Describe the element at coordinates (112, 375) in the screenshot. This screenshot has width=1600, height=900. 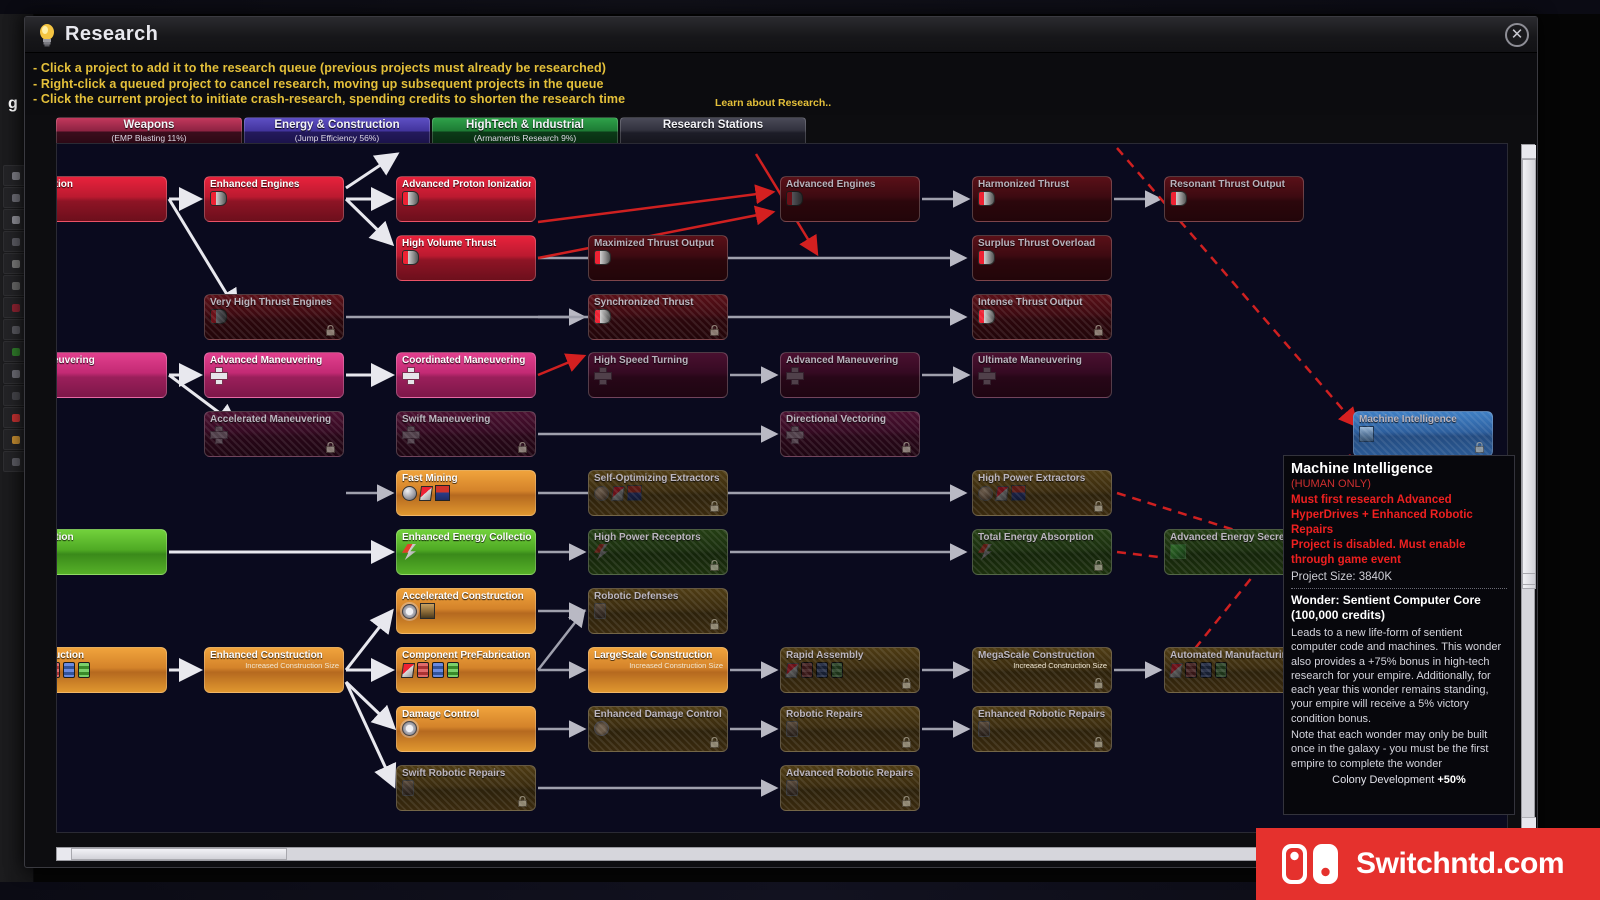
I see `research-node: Maneuvering` at that location.